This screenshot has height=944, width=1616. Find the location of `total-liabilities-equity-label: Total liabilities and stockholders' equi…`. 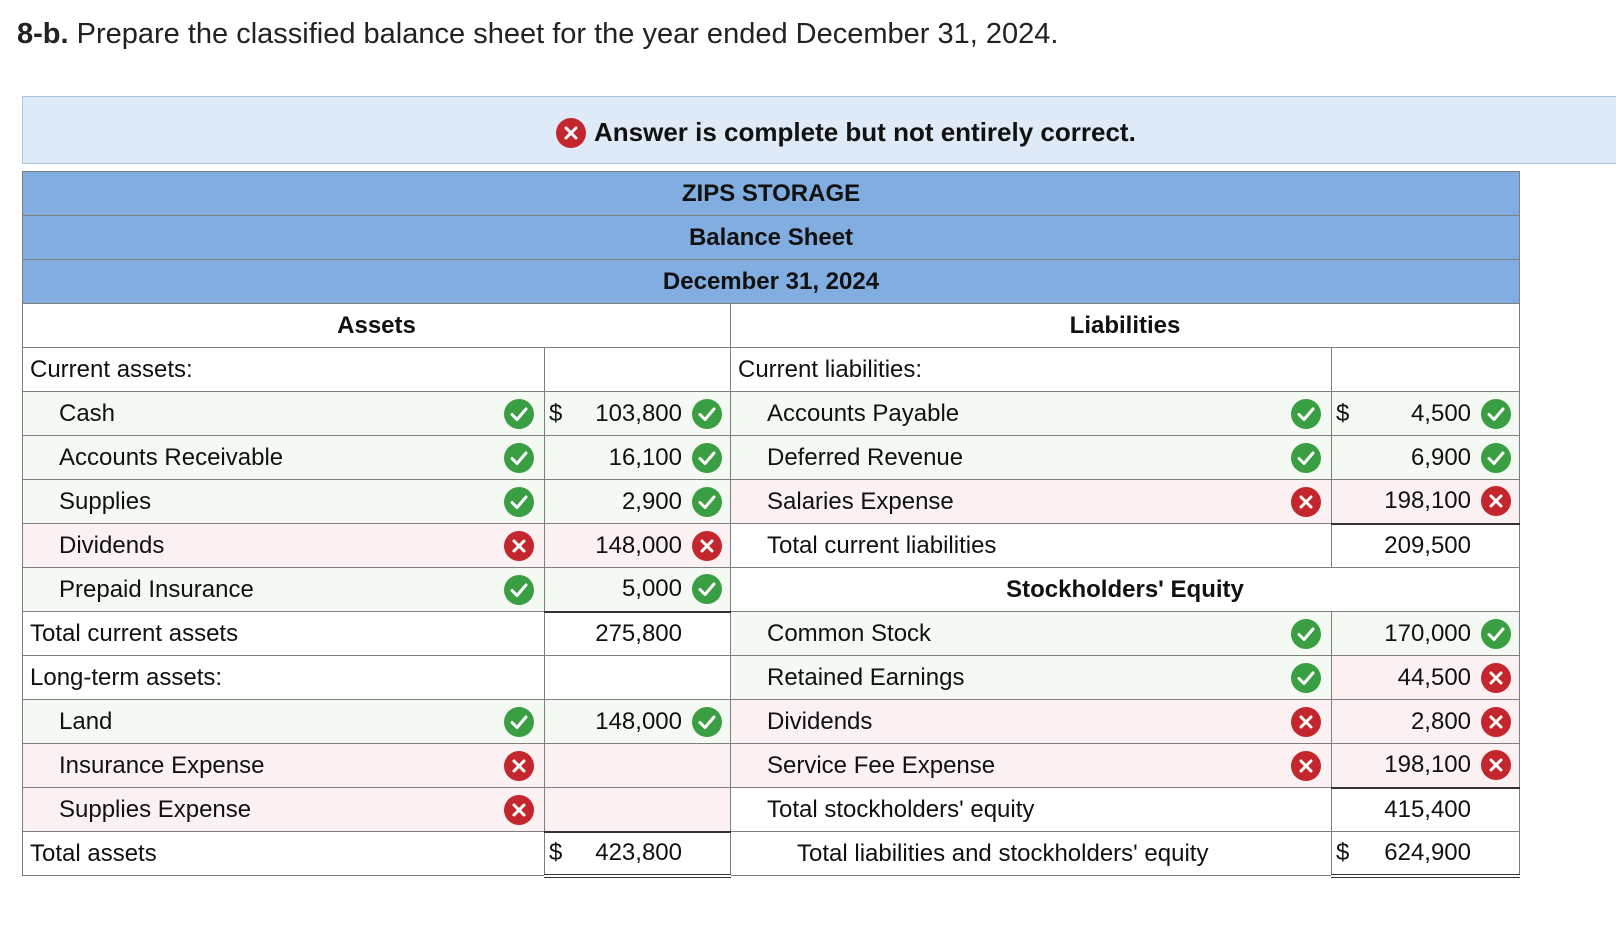

total-liabilities-equity-label: Total liabilities and stockholders' equi… is located at coordinates (1031, 853).